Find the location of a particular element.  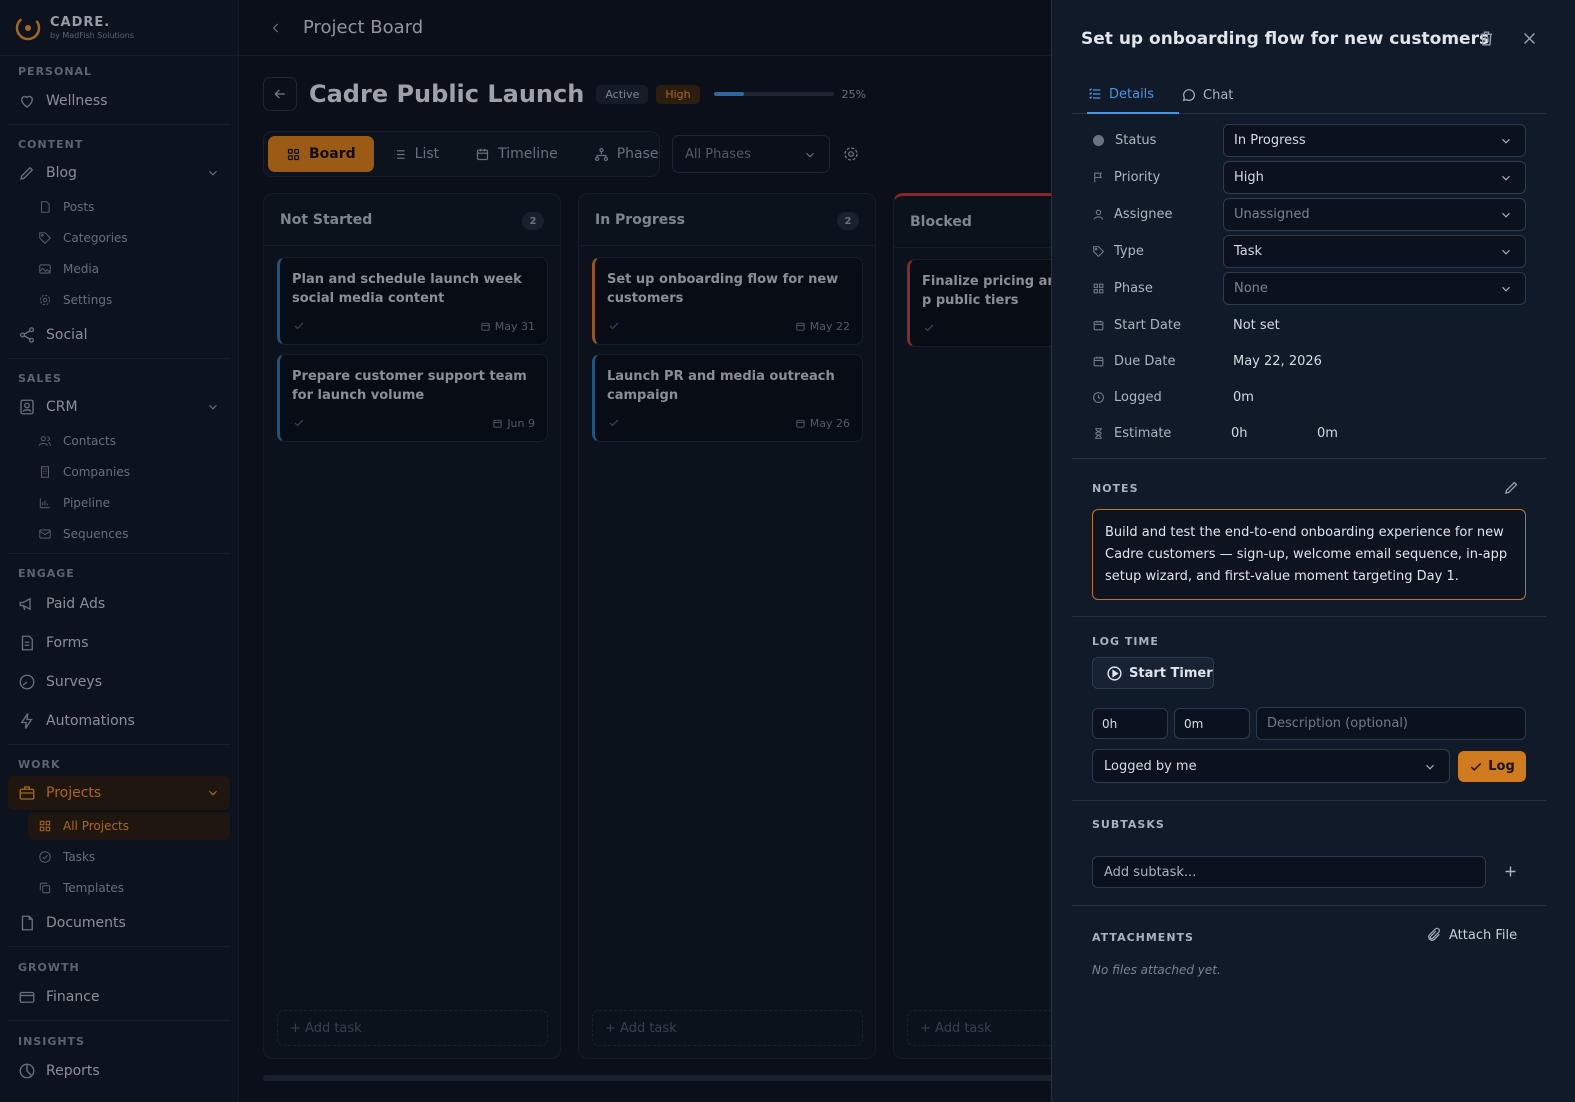

field-due-date: Due Date May 22, 2026 is located at coordinates (1309, 361).